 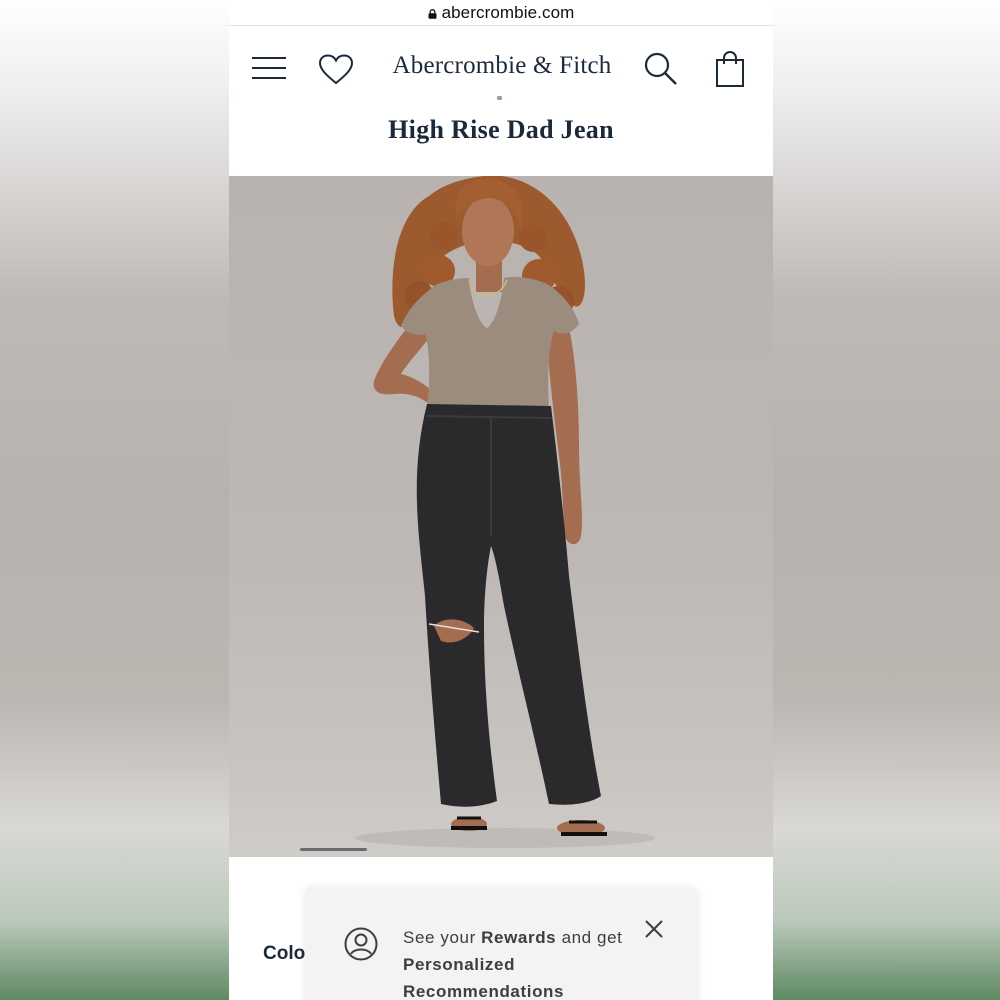 I want to click on address-bar: abercrombie.com, so click(x=501, y=13).